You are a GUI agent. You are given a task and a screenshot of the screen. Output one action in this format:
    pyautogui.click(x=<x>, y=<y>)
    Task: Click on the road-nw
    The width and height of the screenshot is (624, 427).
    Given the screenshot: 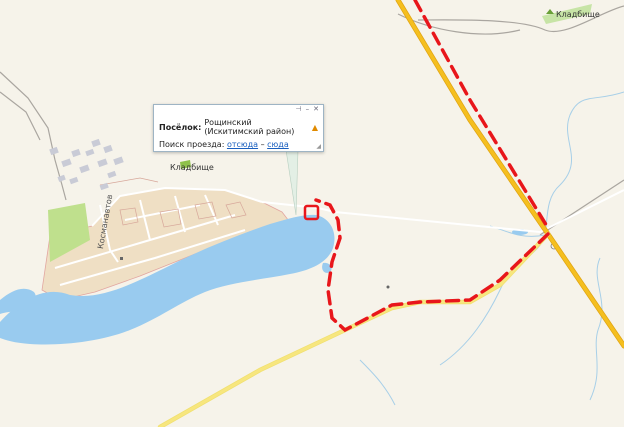 What is the action you would take?
    pyautogui.click(x=33, y=136)
    